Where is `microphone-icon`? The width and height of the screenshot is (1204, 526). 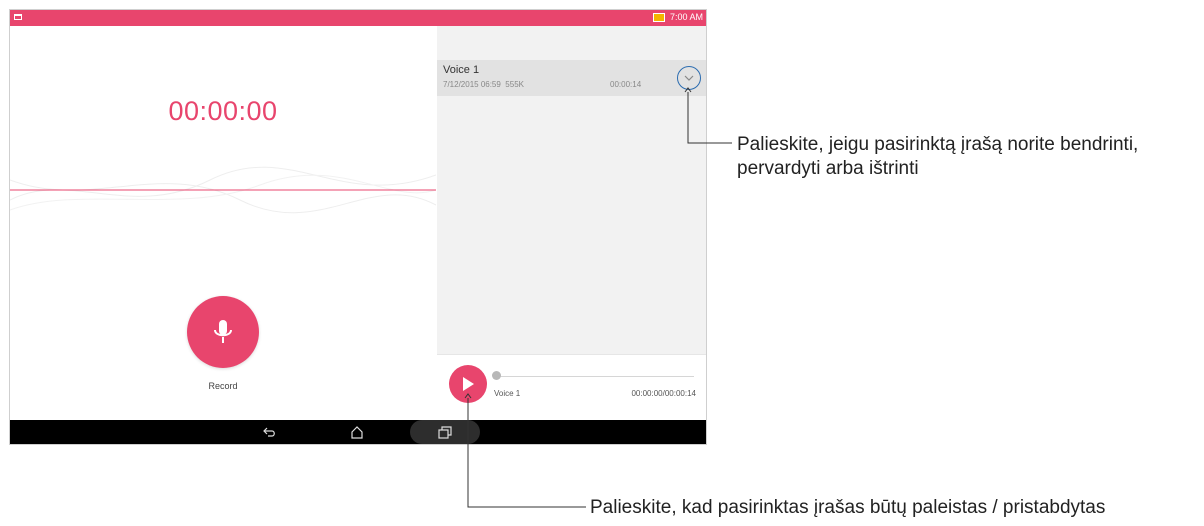 microphone-icon is located at coordinates (223, 331).